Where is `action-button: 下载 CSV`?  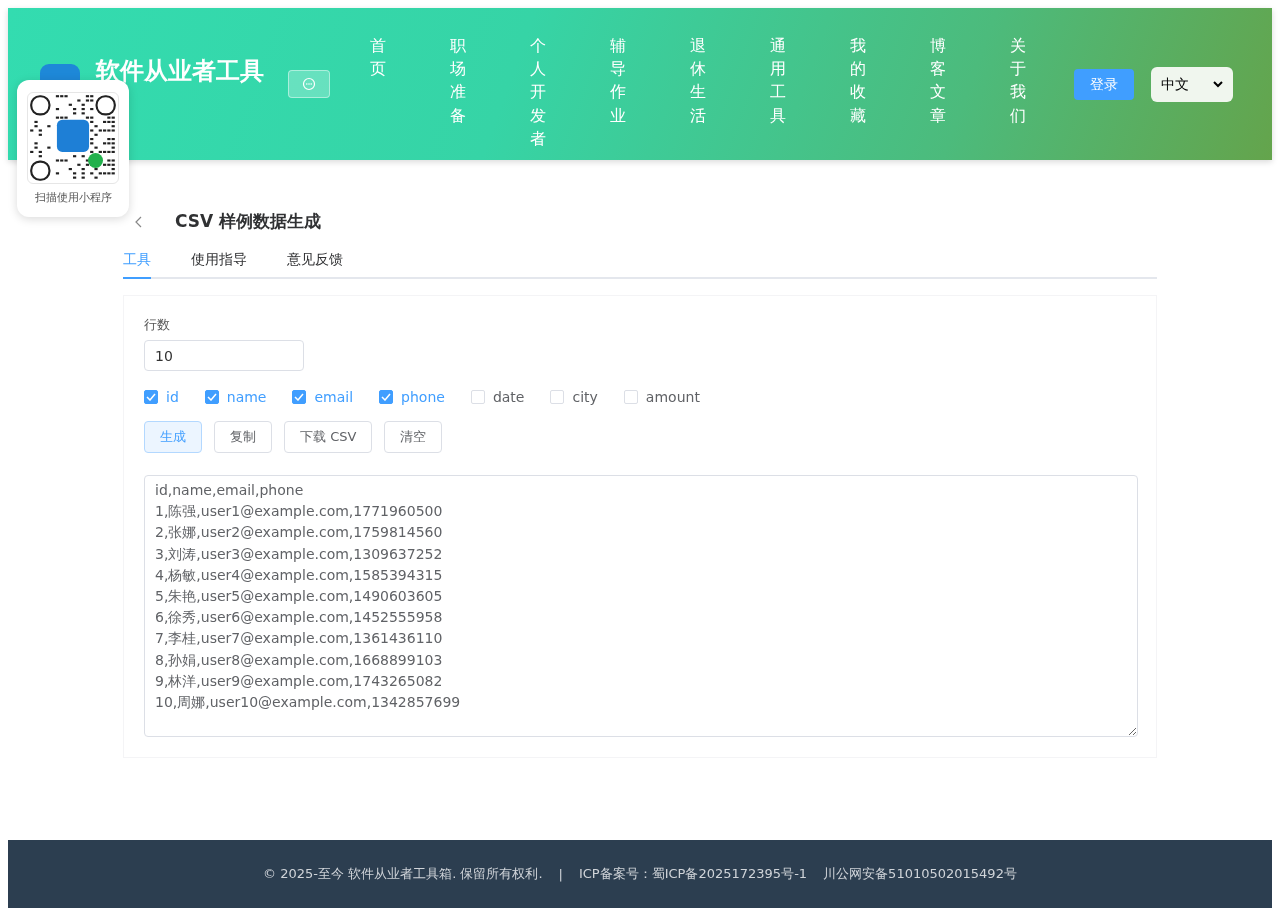
action-button: 下载 CSV is located at coordinates (328, 437).